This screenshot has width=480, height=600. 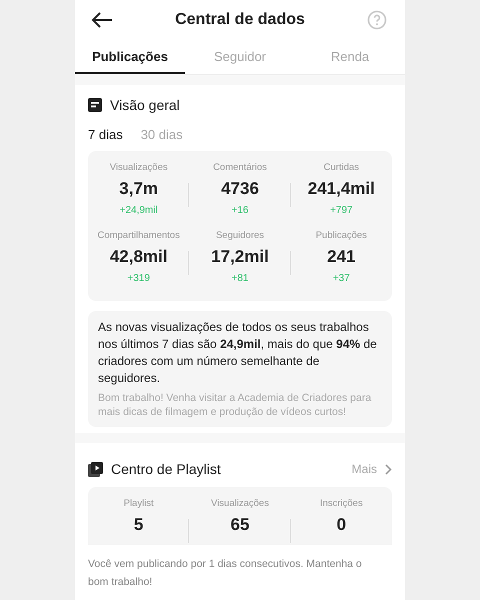 I want to click on stat-value: 241, so click(x=341, y=257).